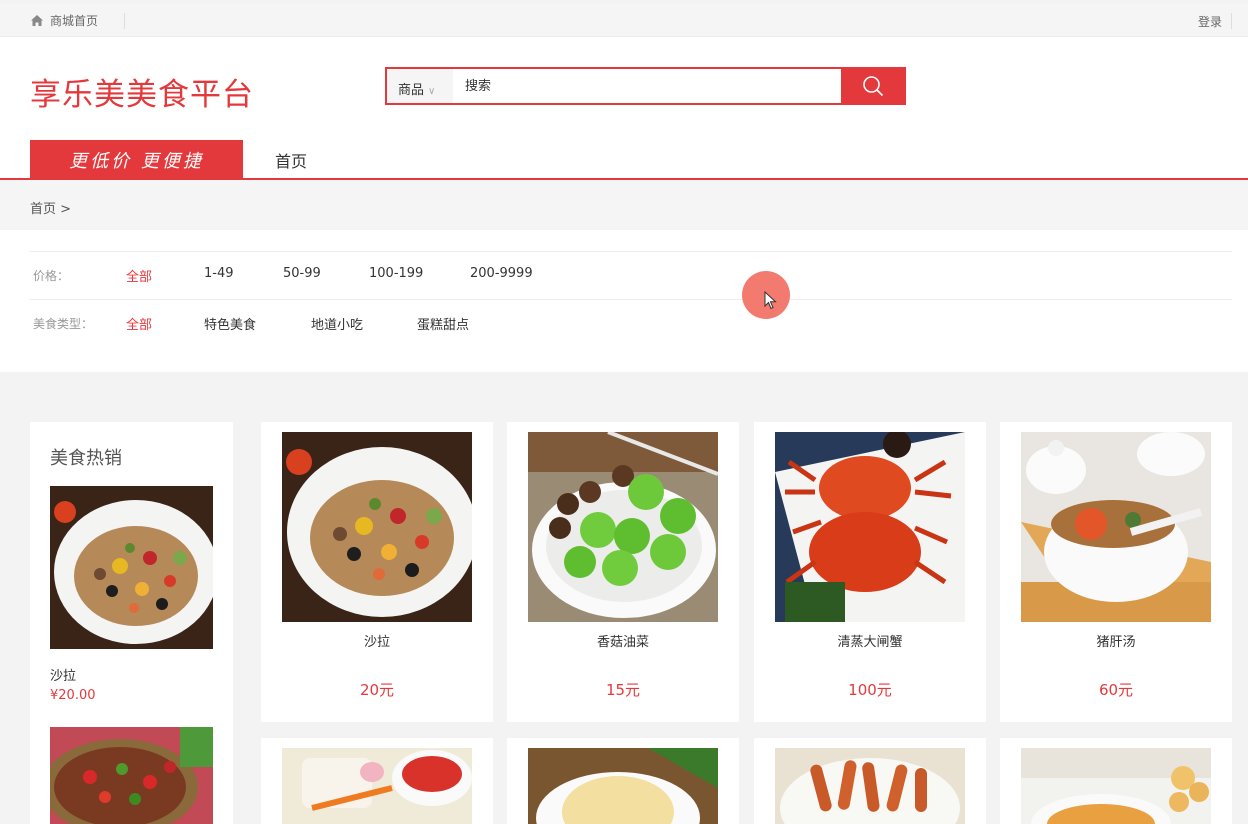 This screenshot has height=824, width=1248. Describe the element at coordinates (396, 273) in the screenshot. I see `price-option-100-199: 100-199` at that location.